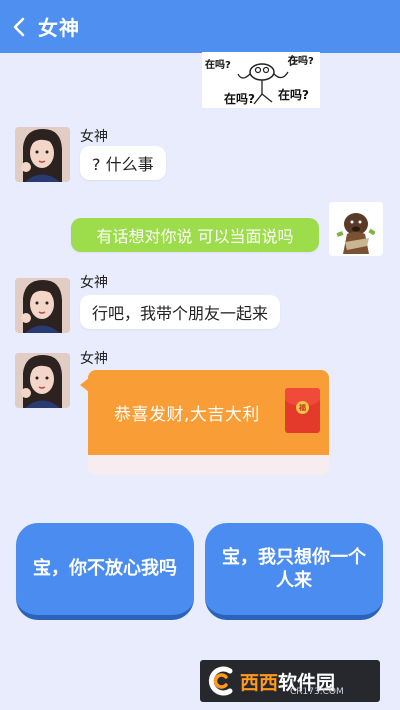 This screenshot has width=400, height=710. Describe the element at coordinates (220, 681) in the screenshot. I see `cr-logo-icon` at that location.